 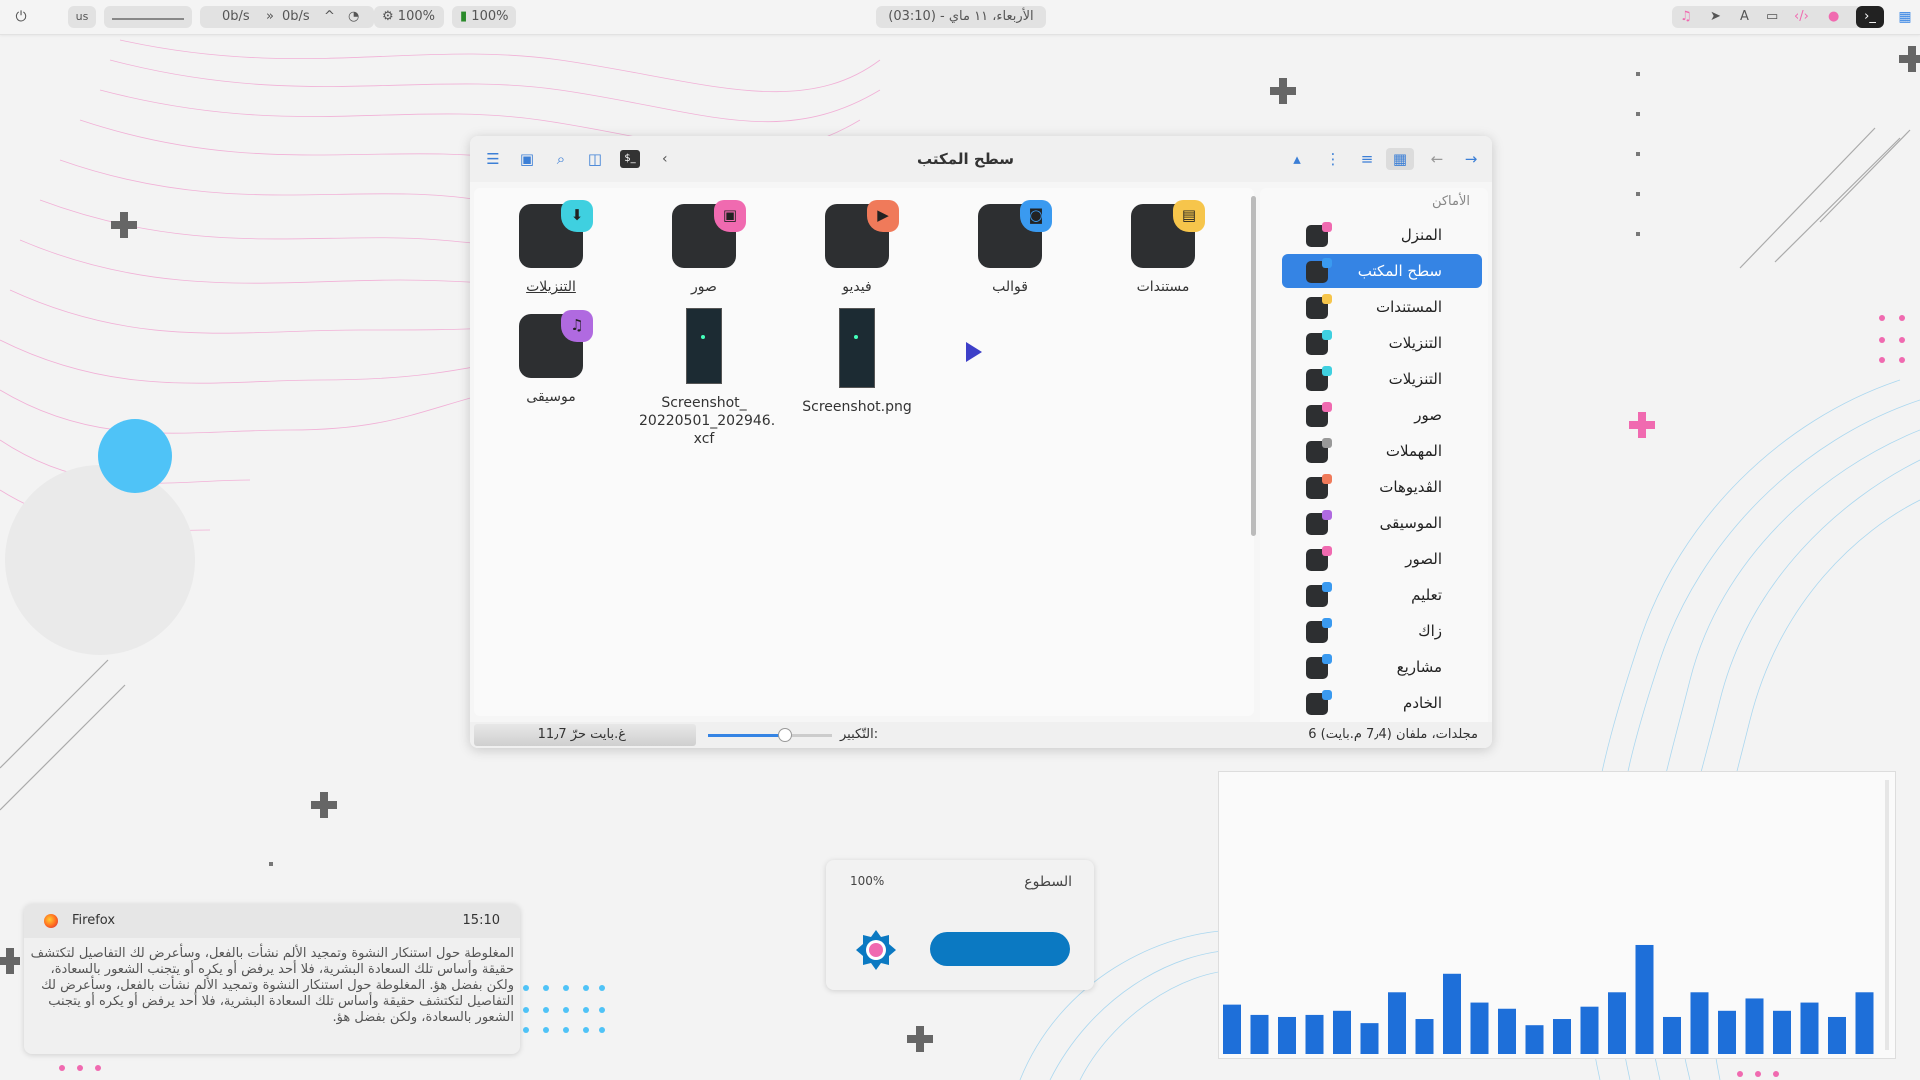 I want to click on zoom-slider-knob, so click(x=784, y=735).